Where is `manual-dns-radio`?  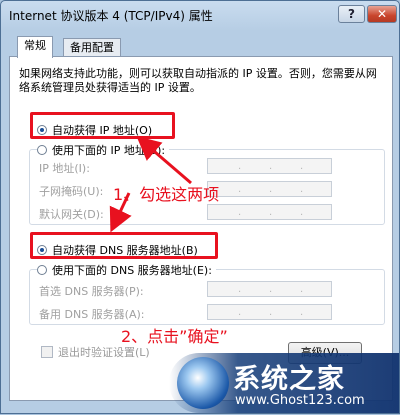 manual-dns-radio is located at coordinates (42, 270).